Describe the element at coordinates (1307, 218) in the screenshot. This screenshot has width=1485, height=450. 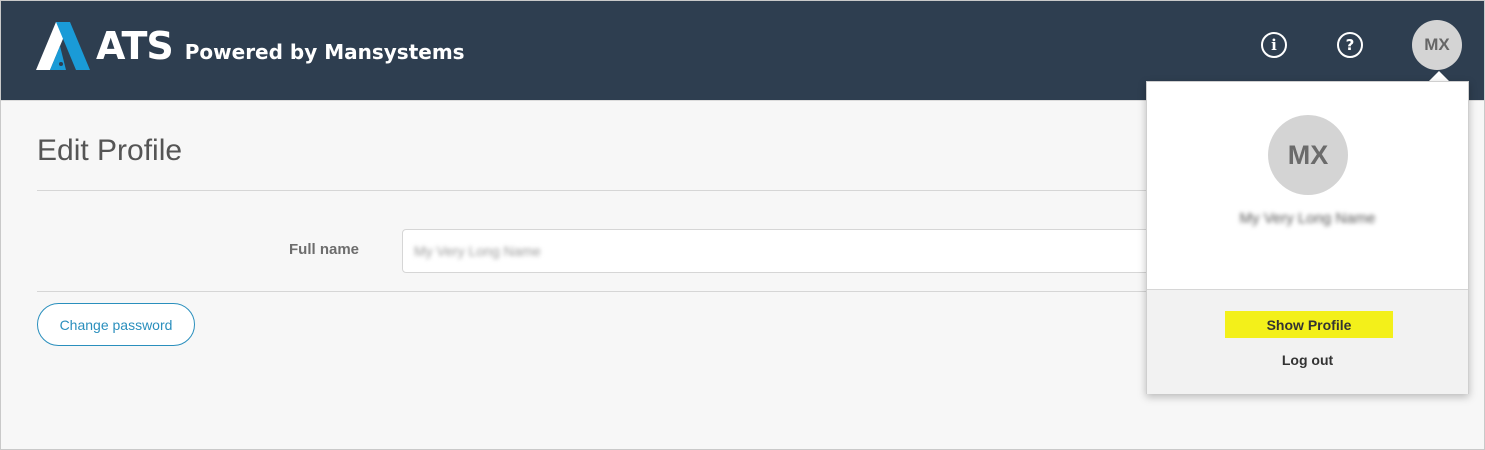
I see `profile-user-name: My Very Long Name` at that location.